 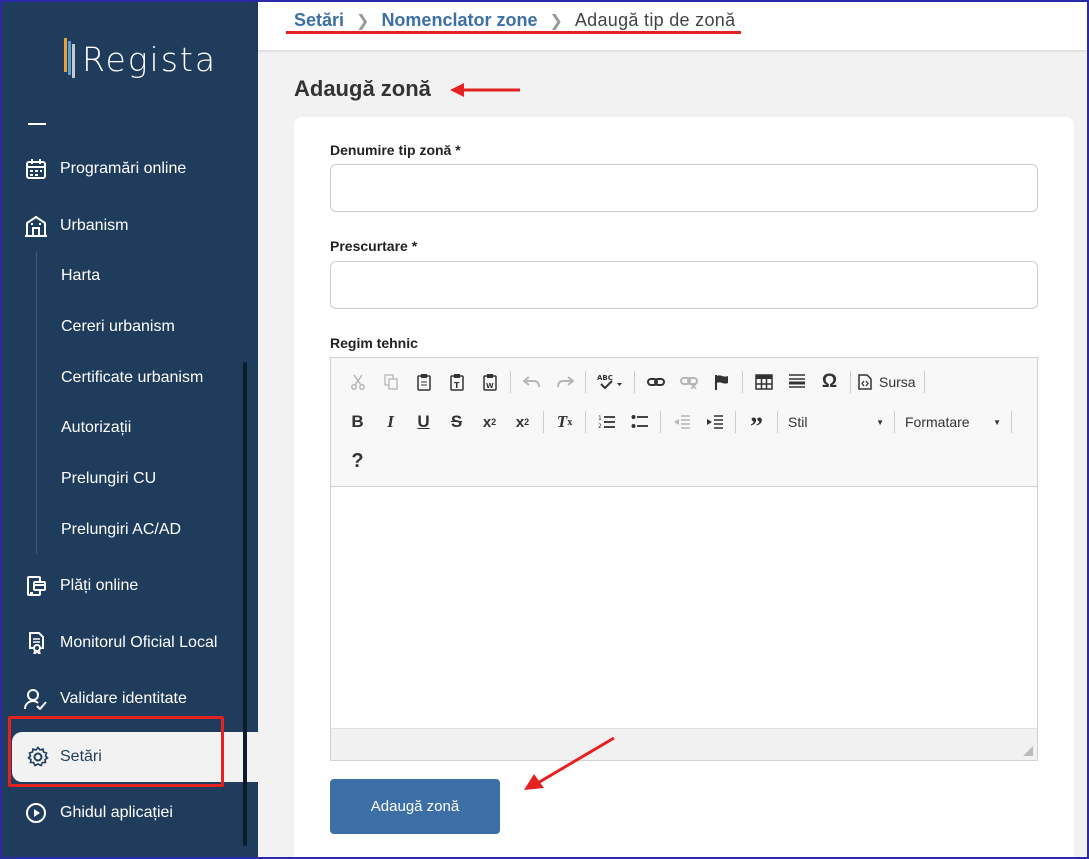 What do you see at coordinates (513, 32) in the screenshot?
I see `annotation-underline` at bounding box center [513, 32].